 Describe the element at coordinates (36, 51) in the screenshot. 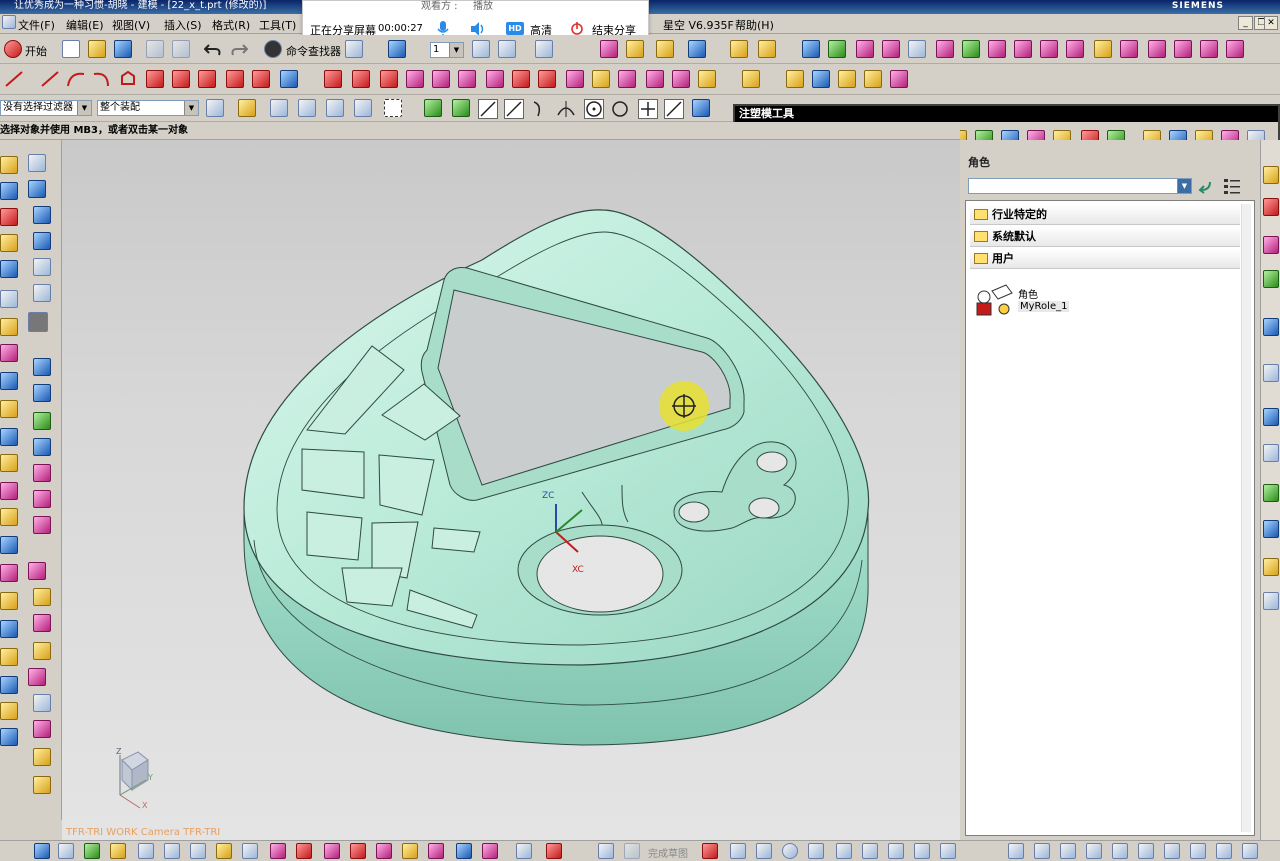

I see `start-button: 开始` at that location.